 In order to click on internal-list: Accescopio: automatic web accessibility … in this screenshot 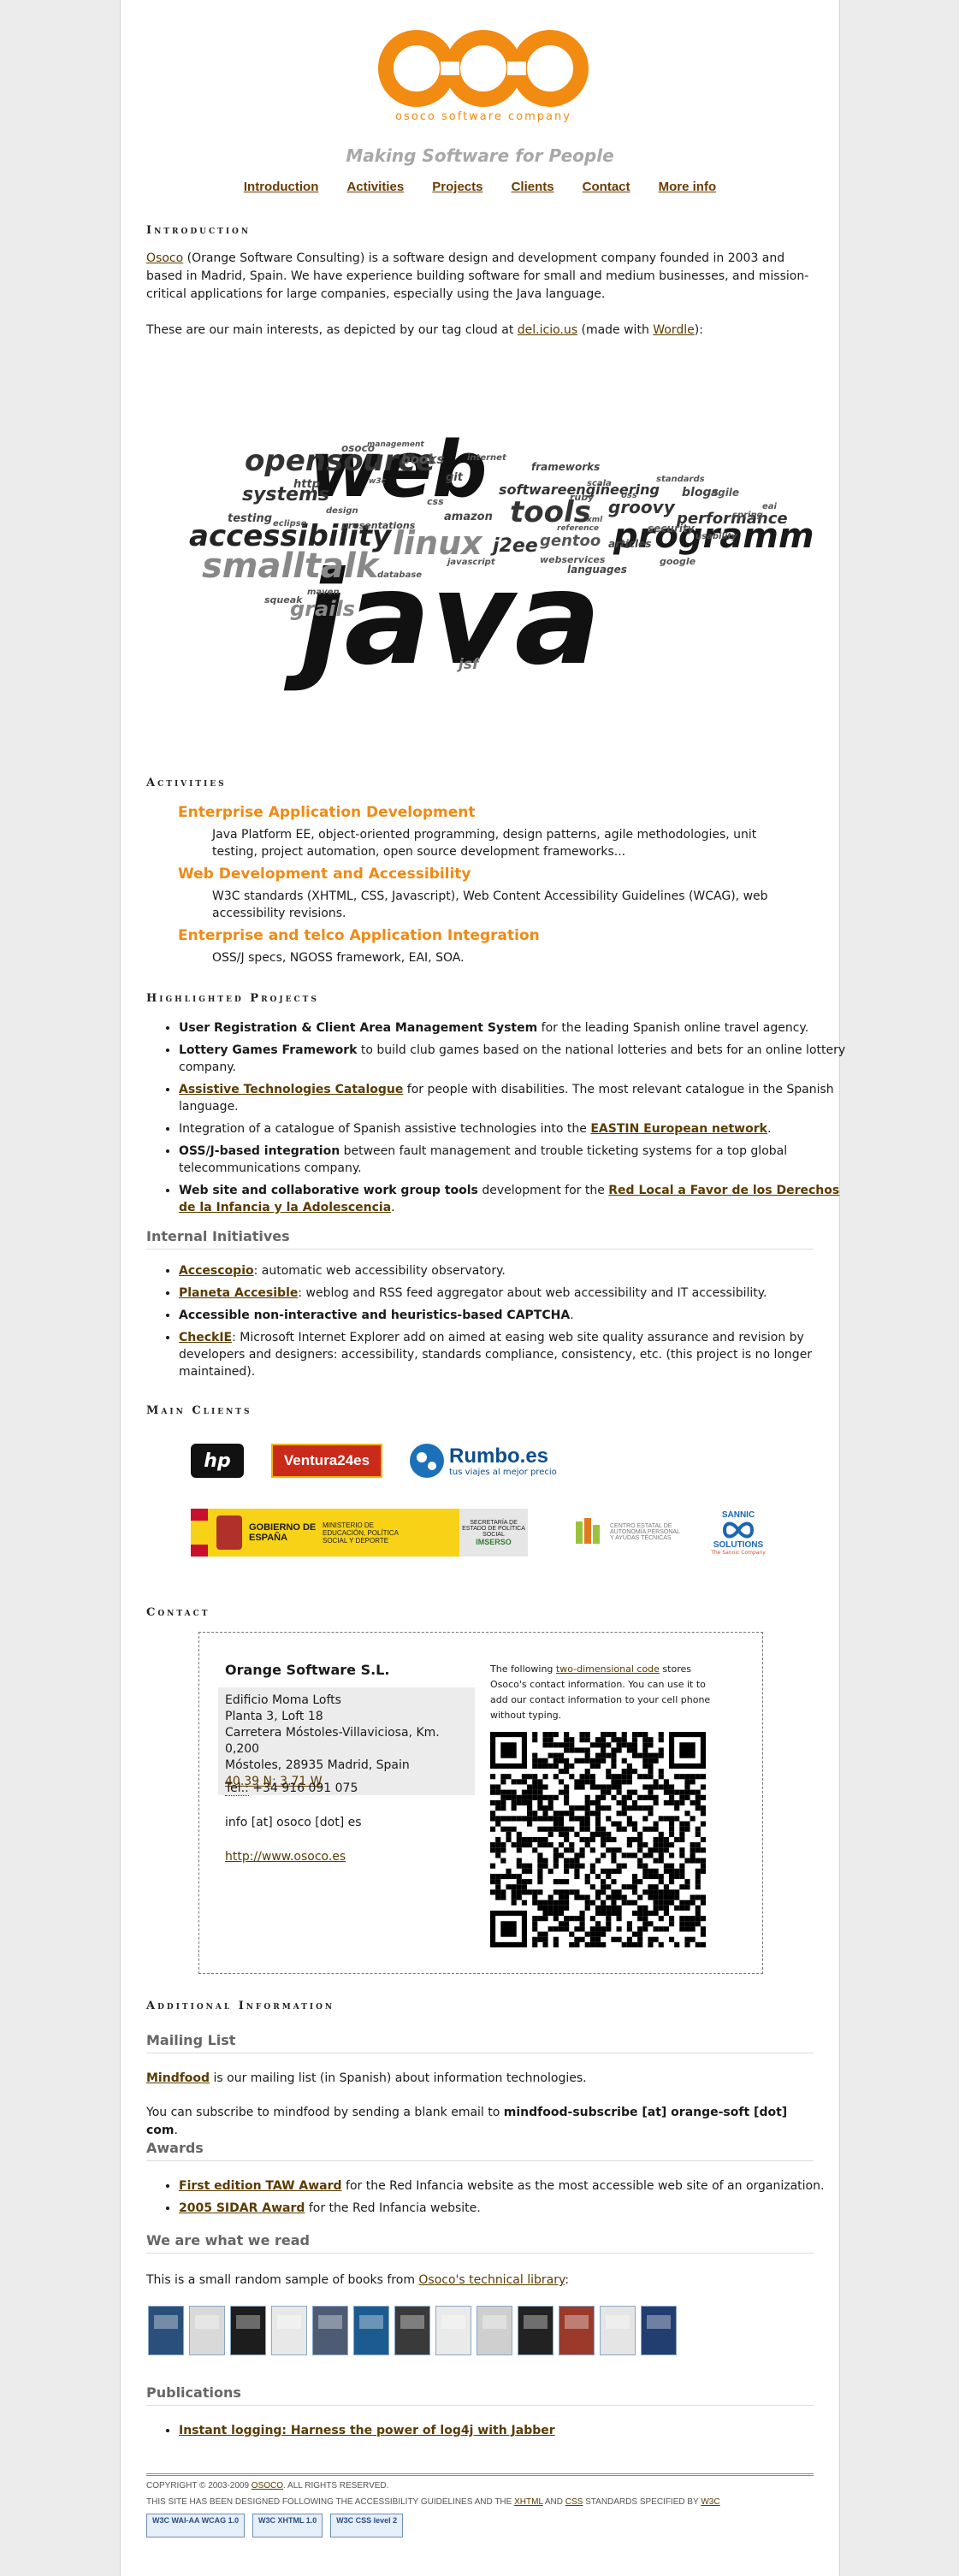, I will do `click(496, 1323)`.